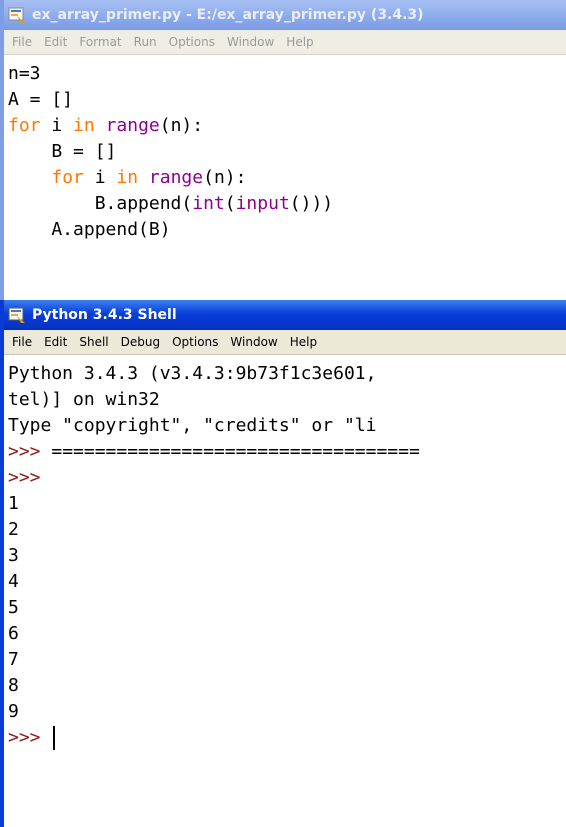 This screenshot has height=827, width=566. What do you see at coordinates (24, 73) in the screenshot?
I see `code-line: n=3` at bounding box center [24, 73].